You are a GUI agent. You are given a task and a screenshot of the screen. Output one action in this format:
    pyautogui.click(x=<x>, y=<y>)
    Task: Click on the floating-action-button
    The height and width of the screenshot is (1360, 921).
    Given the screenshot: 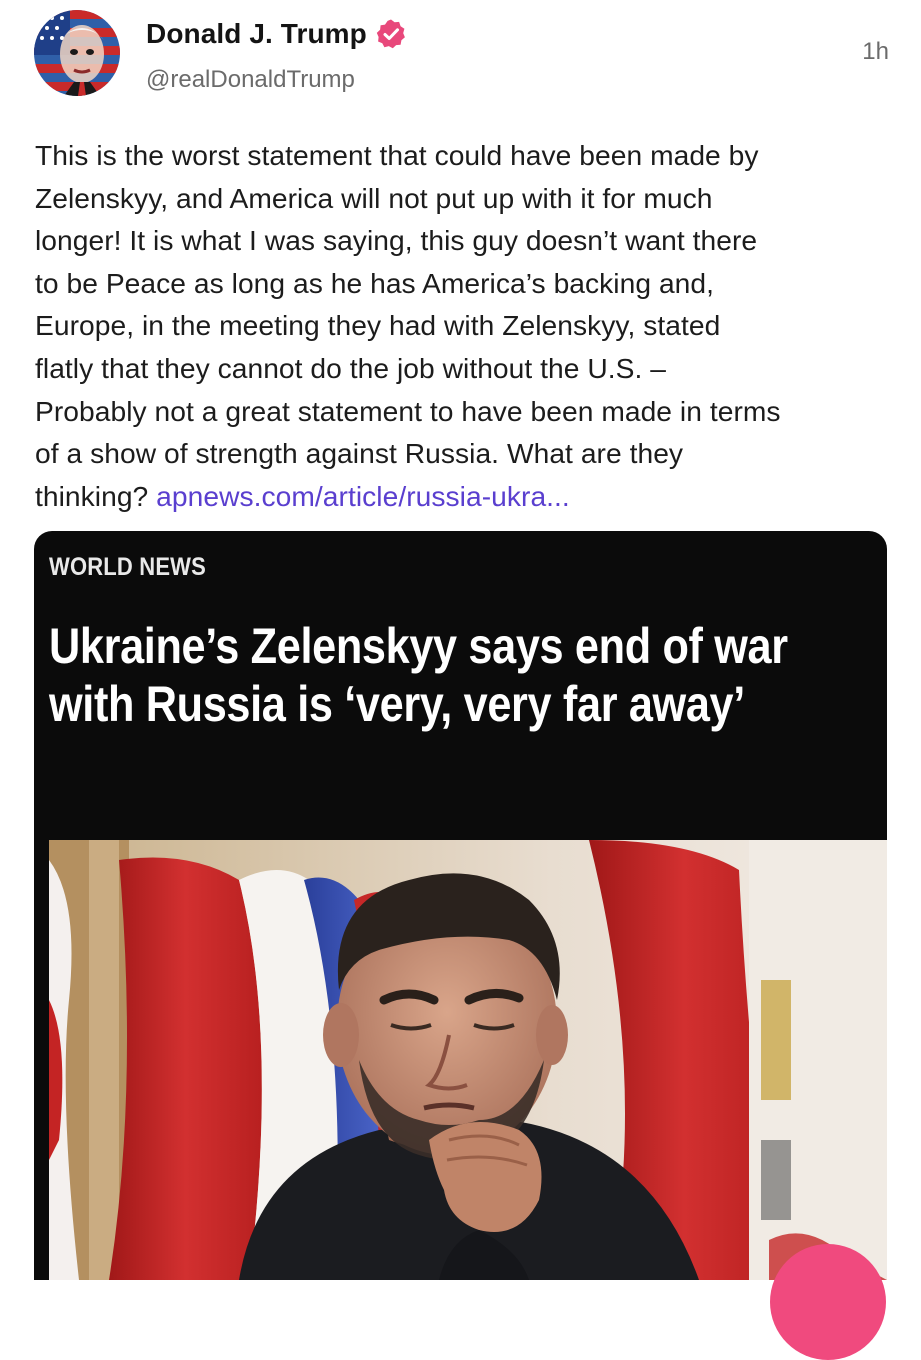 What is the action you would take?
    pyautogui.click(x=828, y=1302)
    